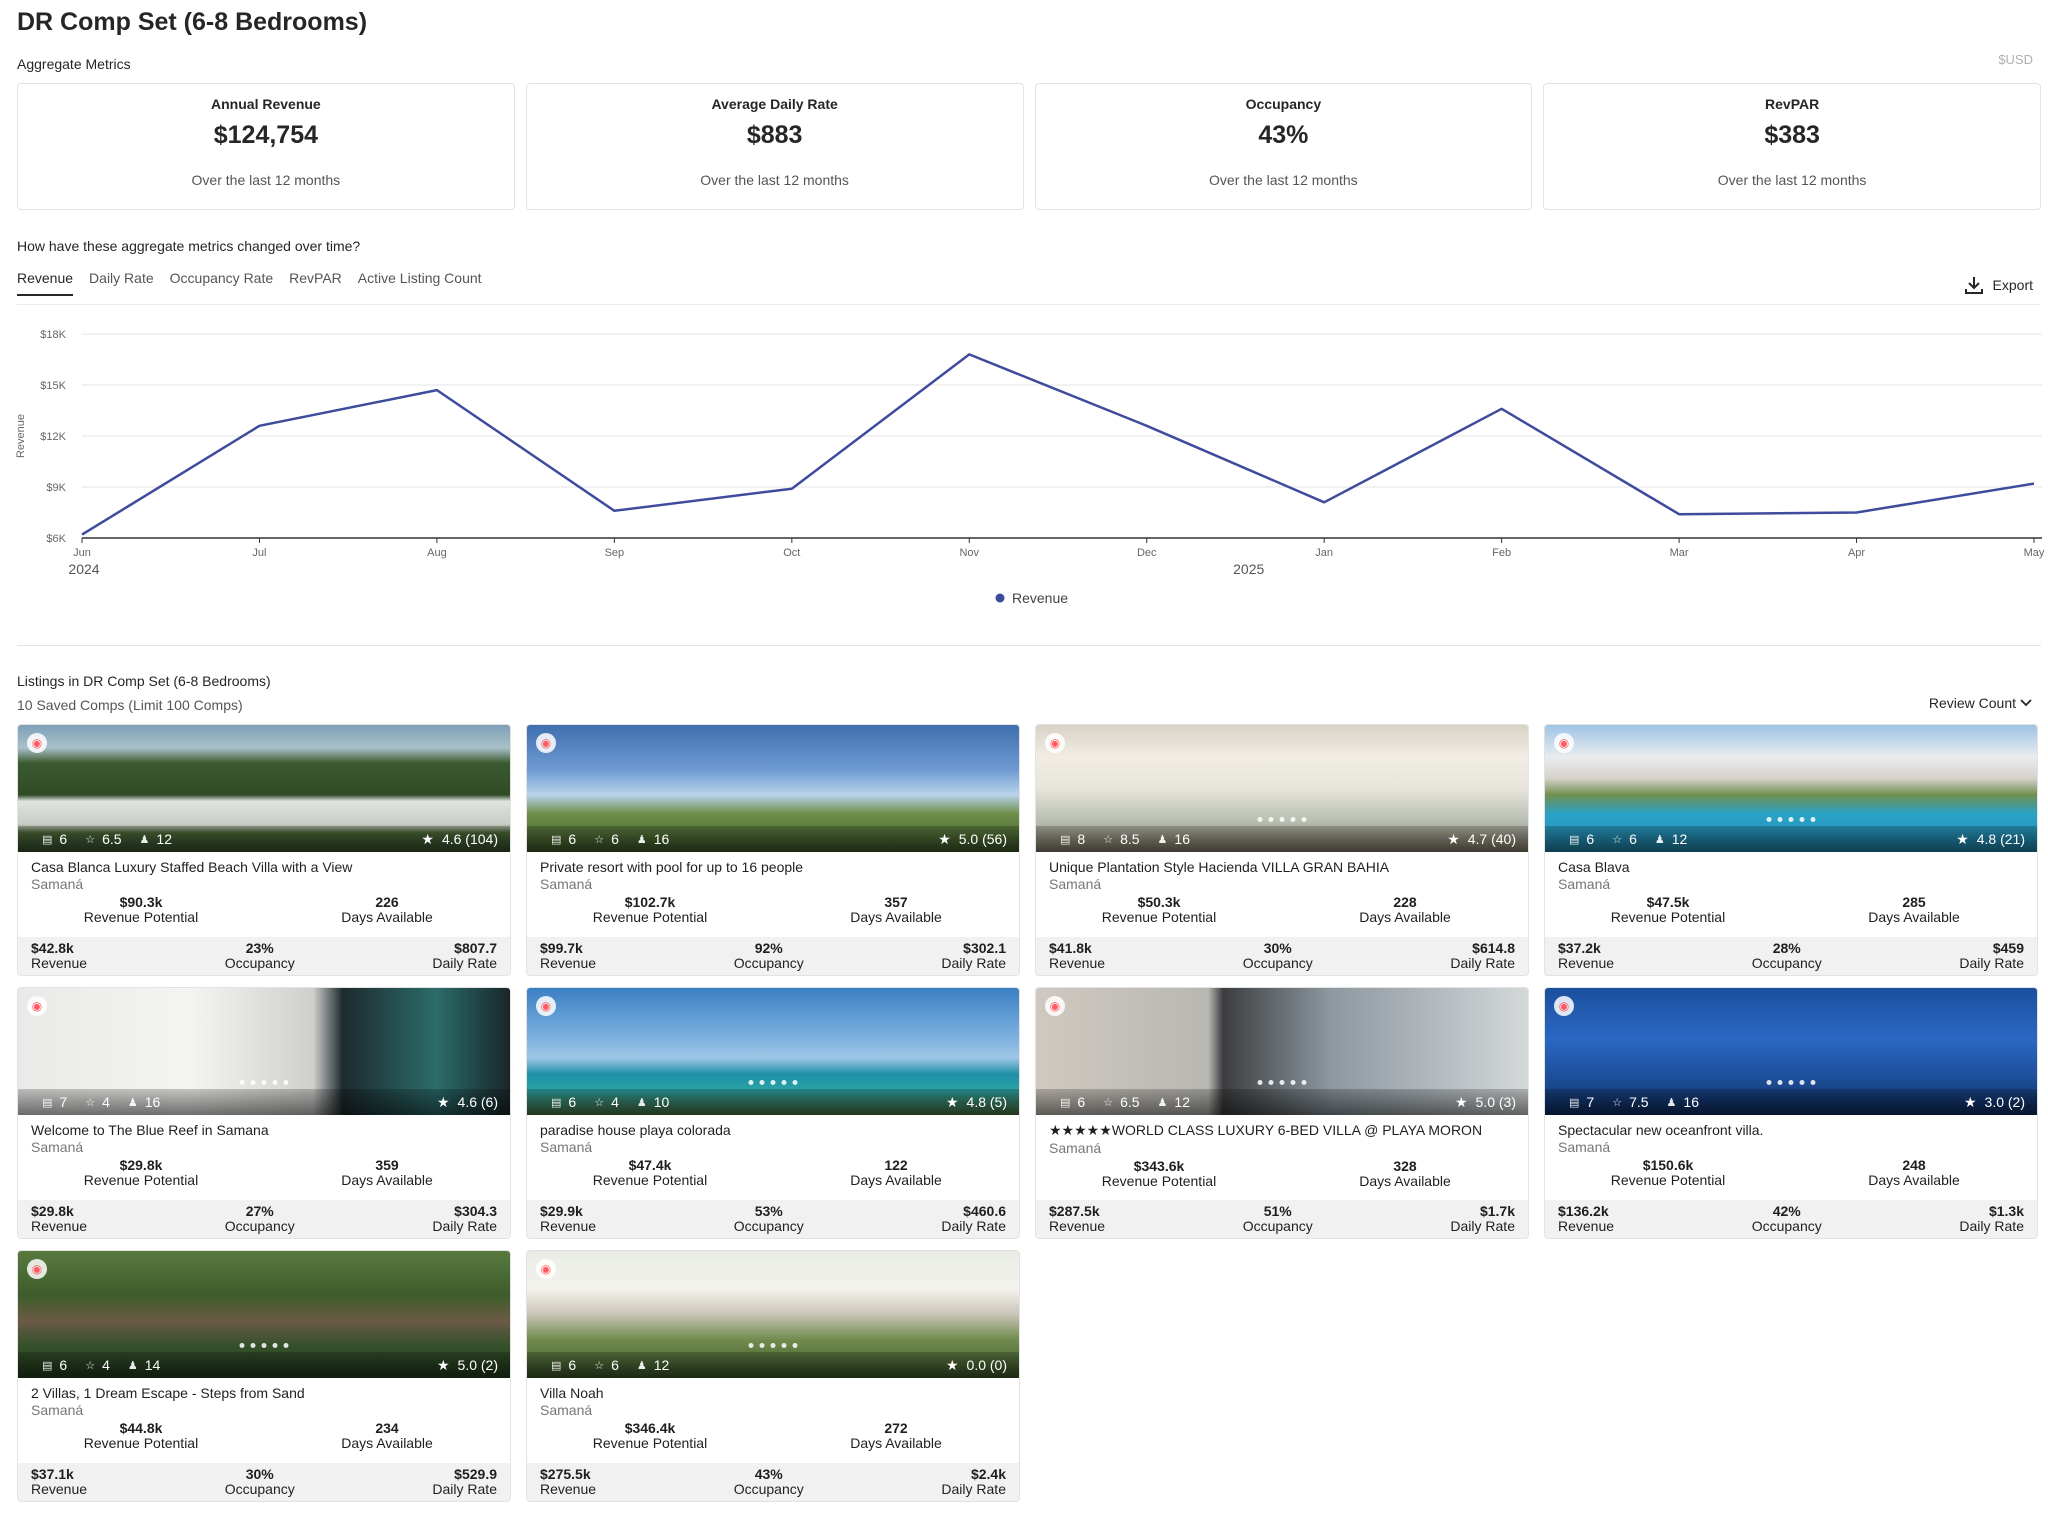 The height and width of the screenshot is (1513, 2048). I want to click on guest-count: 12, so click(661, 1365).